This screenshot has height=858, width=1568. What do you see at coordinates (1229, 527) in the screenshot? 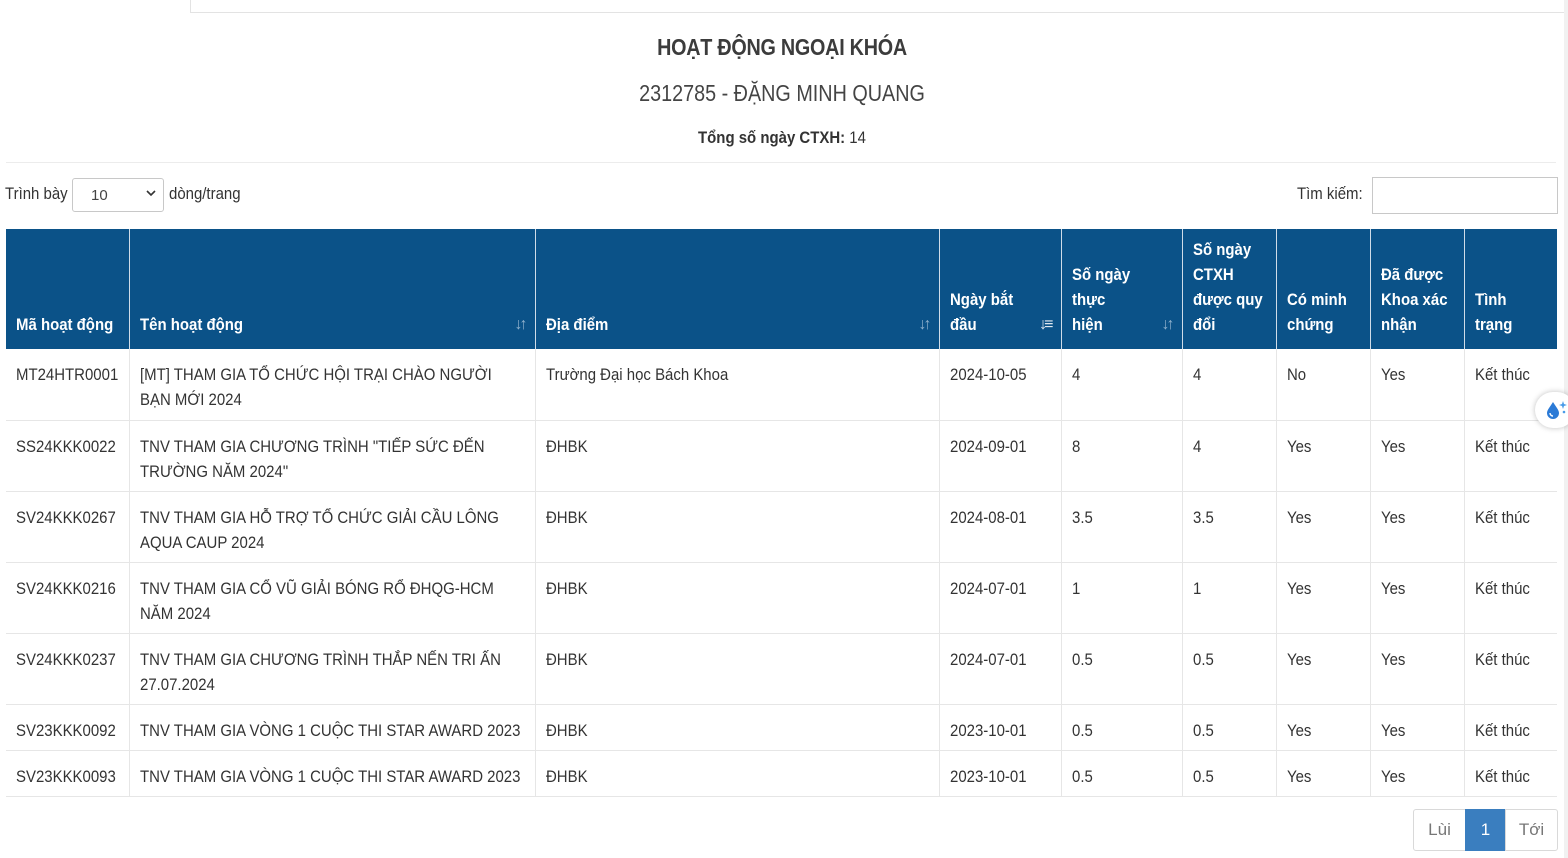
I see `cell-ctxh-days: 3.5` at bounding box center [1229, 527].